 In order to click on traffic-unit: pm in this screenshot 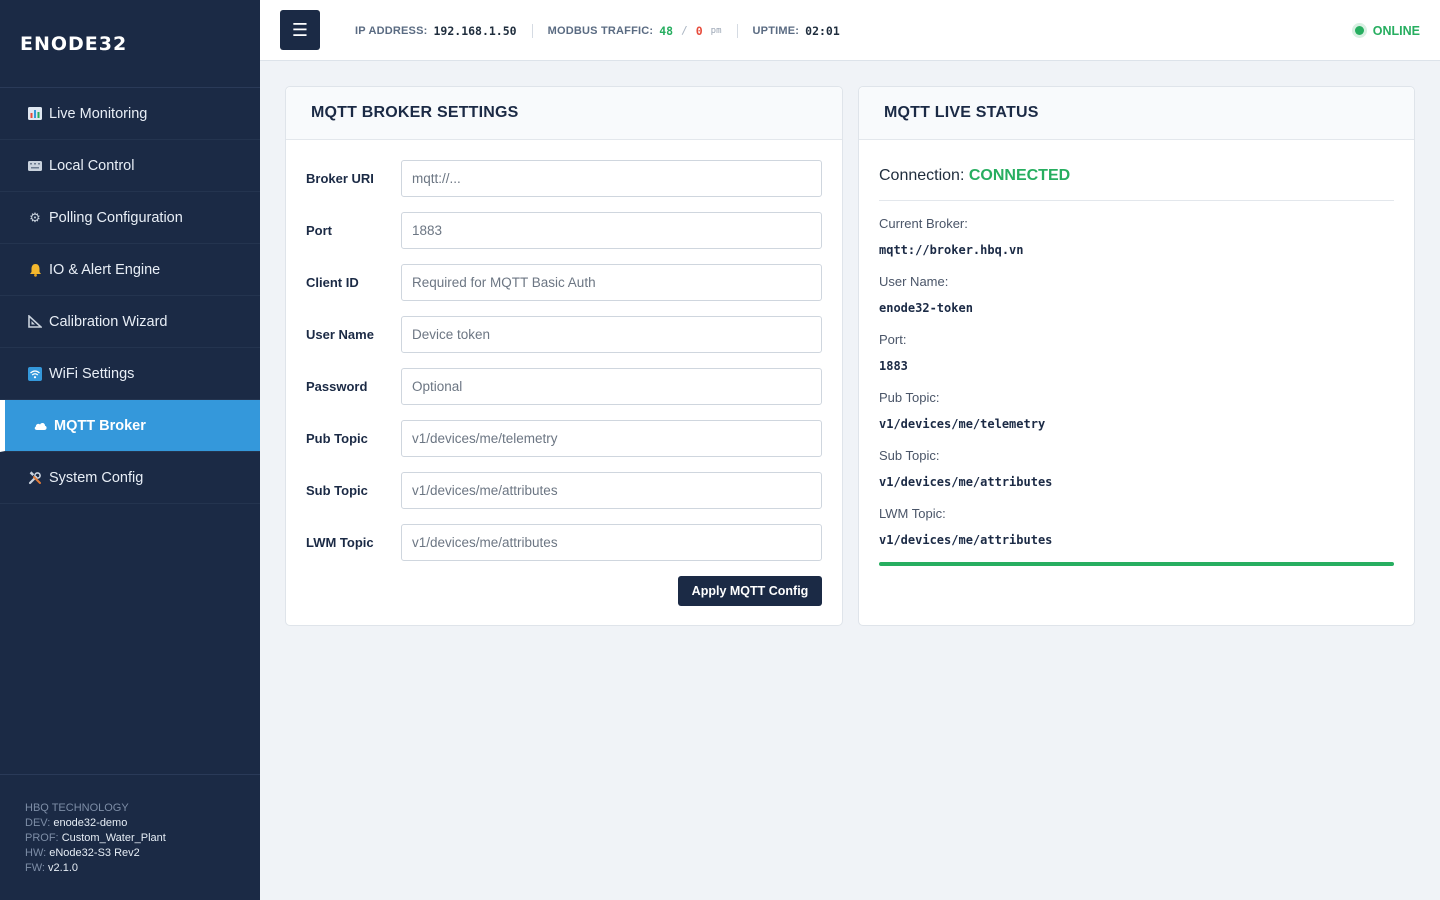, I will do `click(716, 30)`.